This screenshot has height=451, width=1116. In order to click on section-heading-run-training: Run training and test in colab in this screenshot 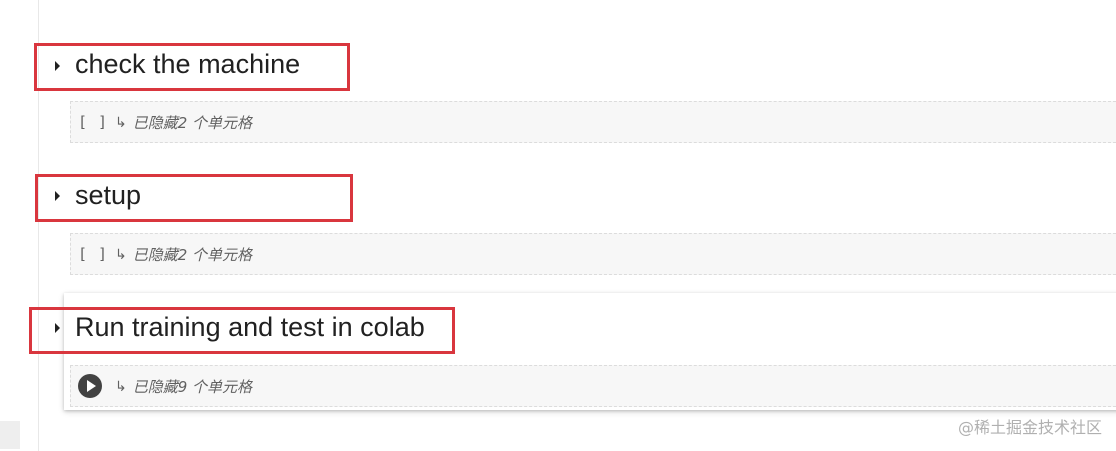, I will do `click(250, 327)`.